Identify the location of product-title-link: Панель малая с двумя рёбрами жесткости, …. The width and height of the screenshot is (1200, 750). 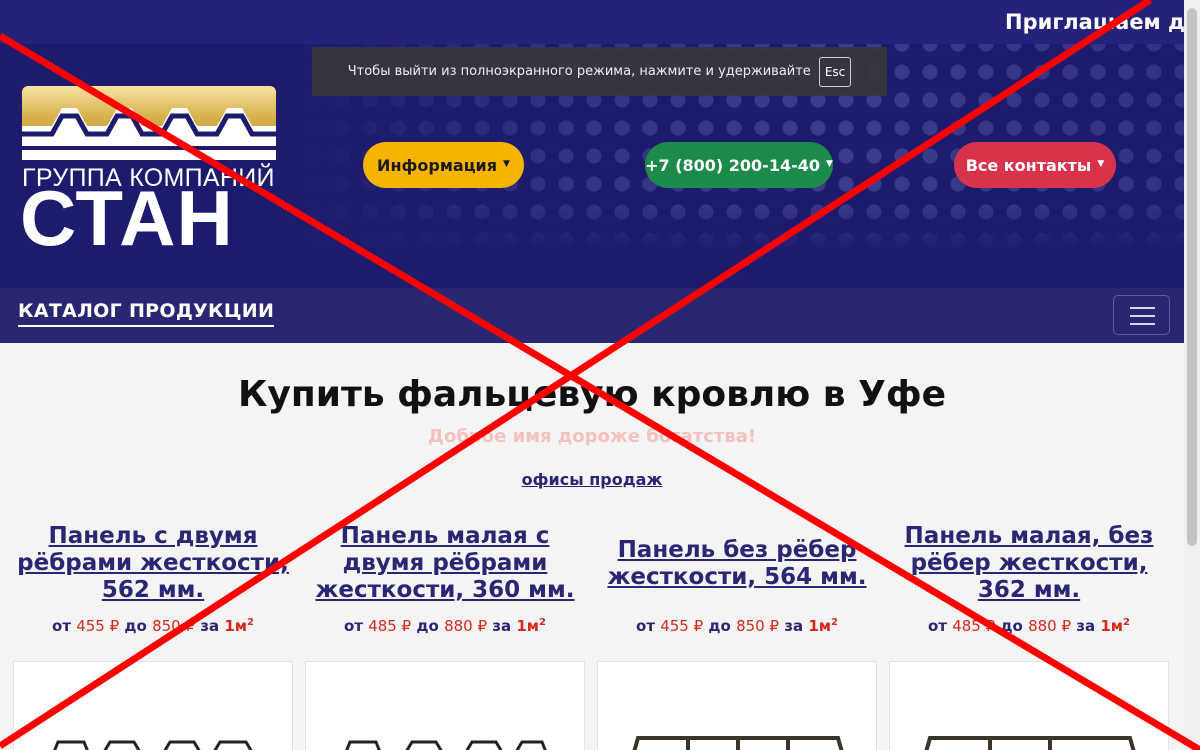
(445, 563).